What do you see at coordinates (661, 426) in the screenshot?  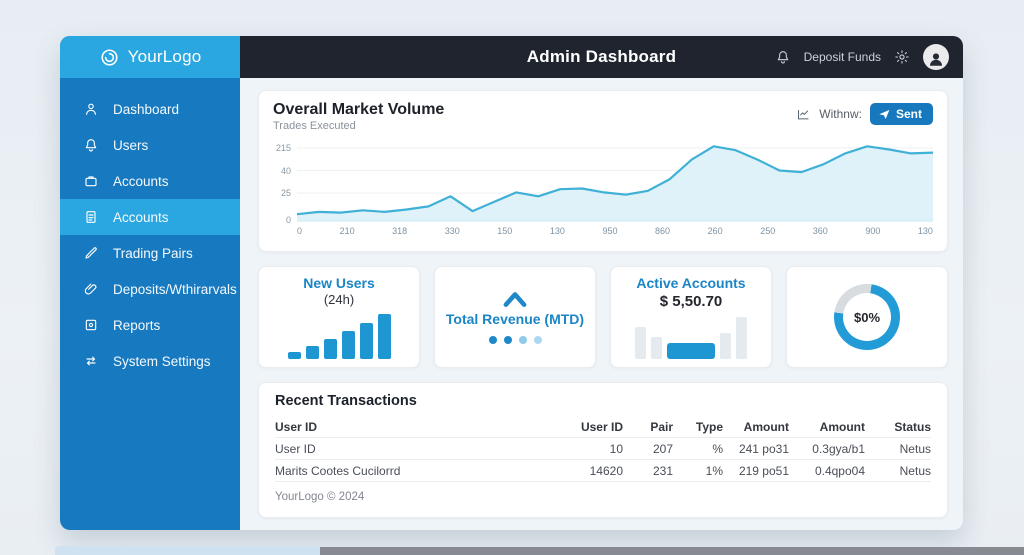 I see `col-header: Pair` at bounding box center [661, 426].